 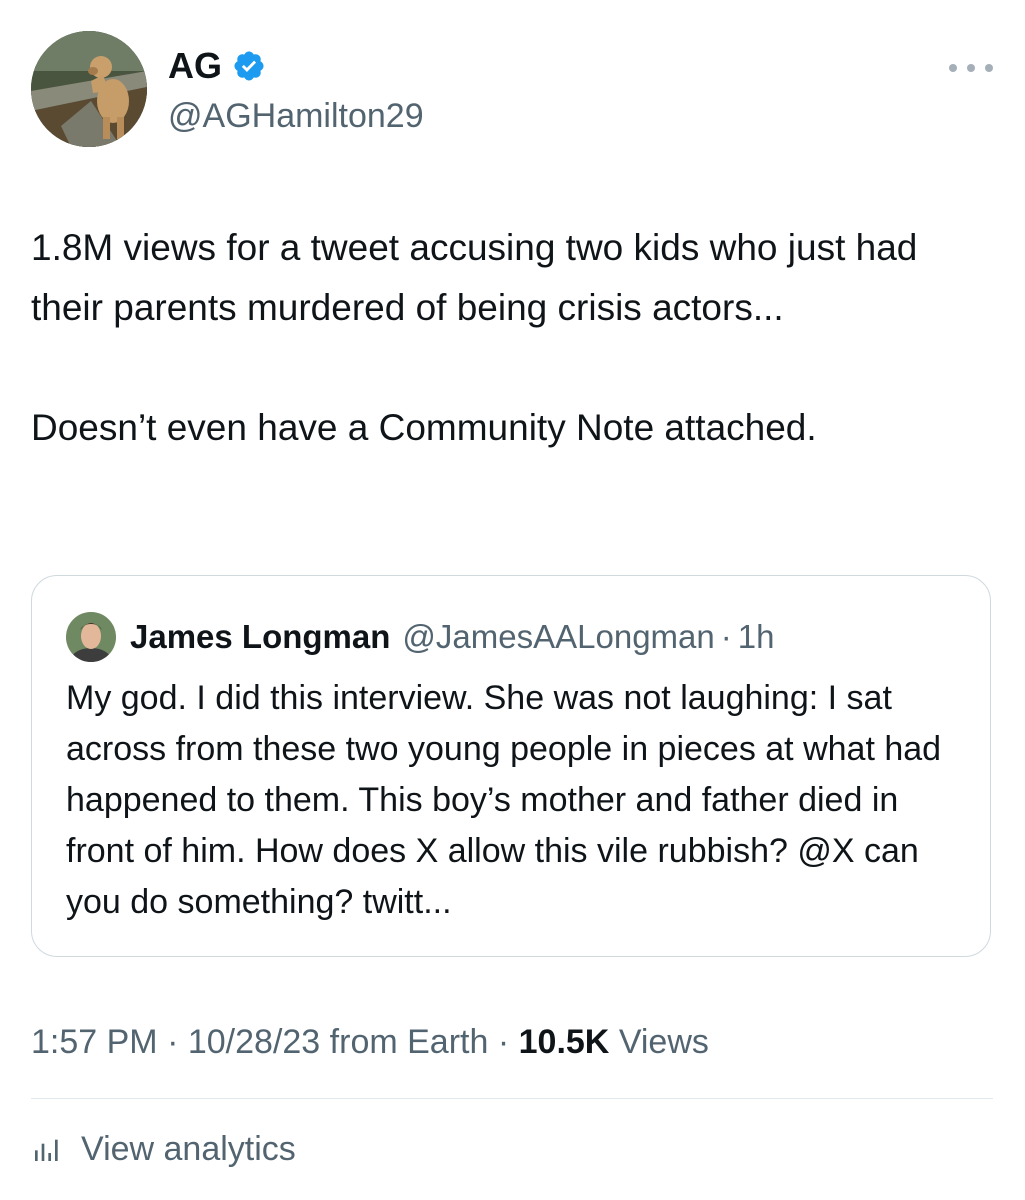 I want to click on dog-photo-icon, so click(x=89, y=89).